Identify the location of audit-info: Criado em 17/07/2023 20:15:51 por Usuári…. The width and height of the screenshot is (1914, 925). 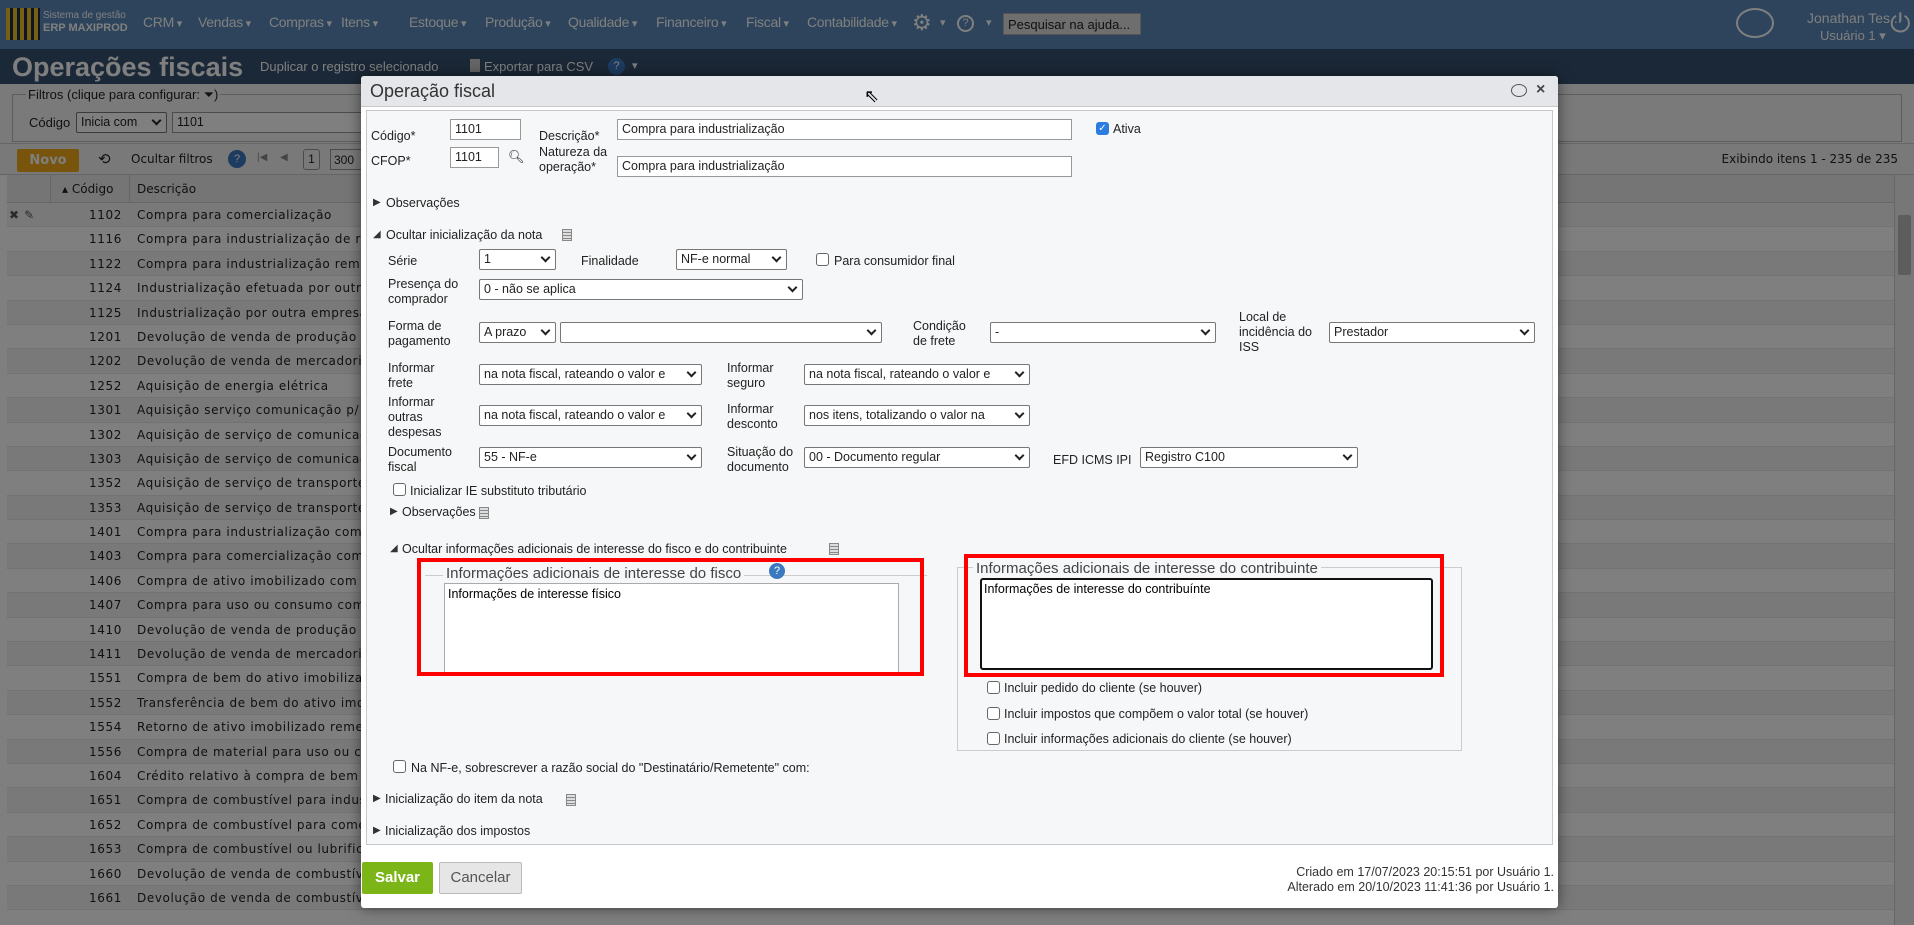
(1420, 880).